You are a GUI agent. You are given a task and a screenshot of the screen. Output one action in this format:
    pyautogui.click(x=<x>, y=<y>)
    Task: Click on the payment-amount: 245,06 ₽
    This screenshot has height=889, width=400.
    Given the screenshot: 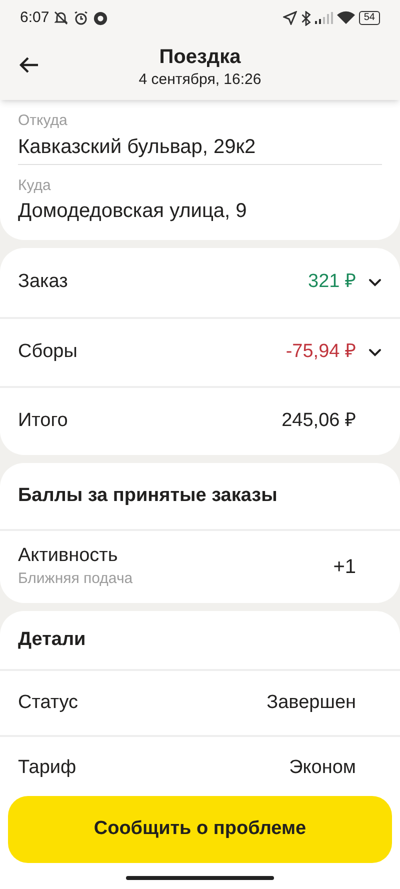 What is the action you would take?
    pyautogui.click(x=319, y=421)
    